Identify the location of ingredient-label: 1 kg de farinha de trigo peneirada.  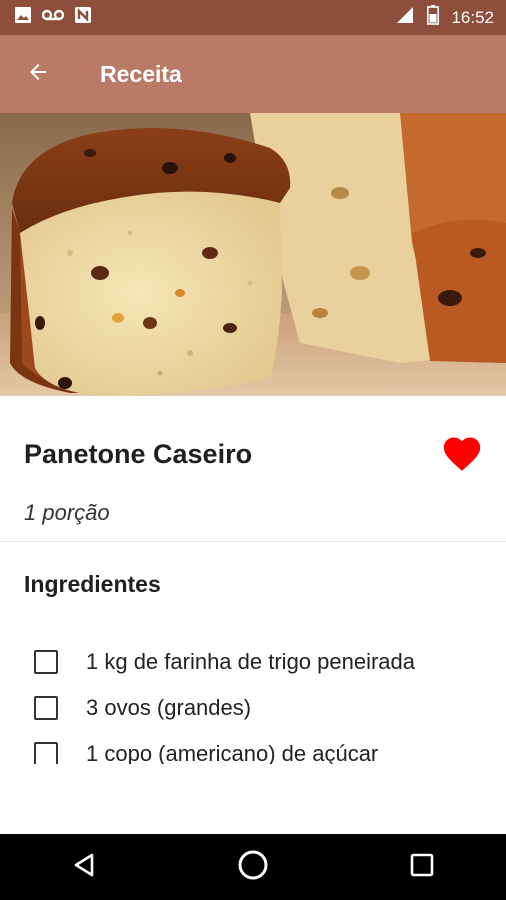
(251, 661).